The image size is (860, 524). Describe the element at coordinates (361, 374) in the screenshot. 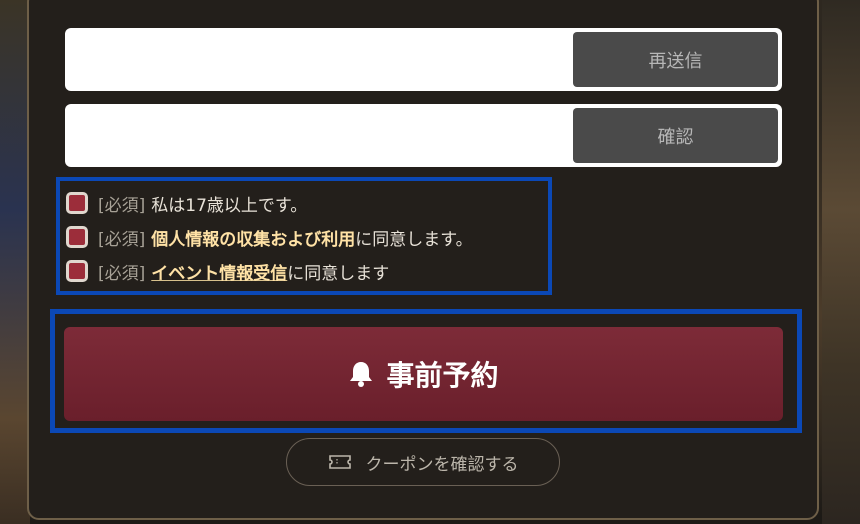

I see `bell-icon` at that location.